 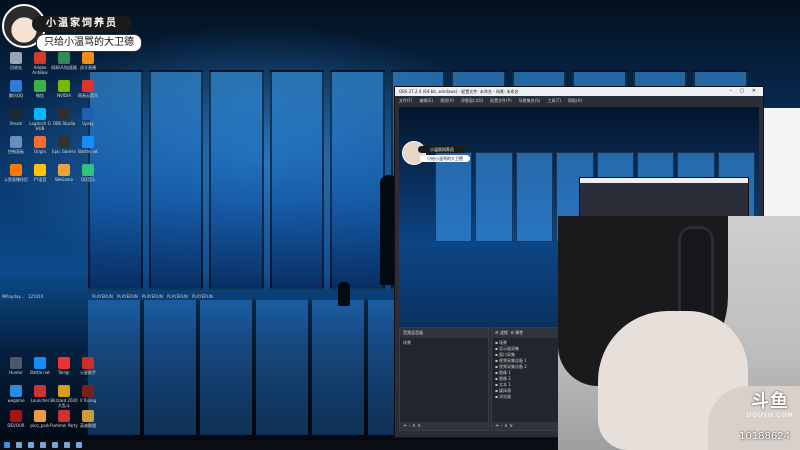 What do you see at coordinates (88, 425) in the screenshot?
I see `desktop-icon-label: 英雄联盟` at bounding box center [88, 425].